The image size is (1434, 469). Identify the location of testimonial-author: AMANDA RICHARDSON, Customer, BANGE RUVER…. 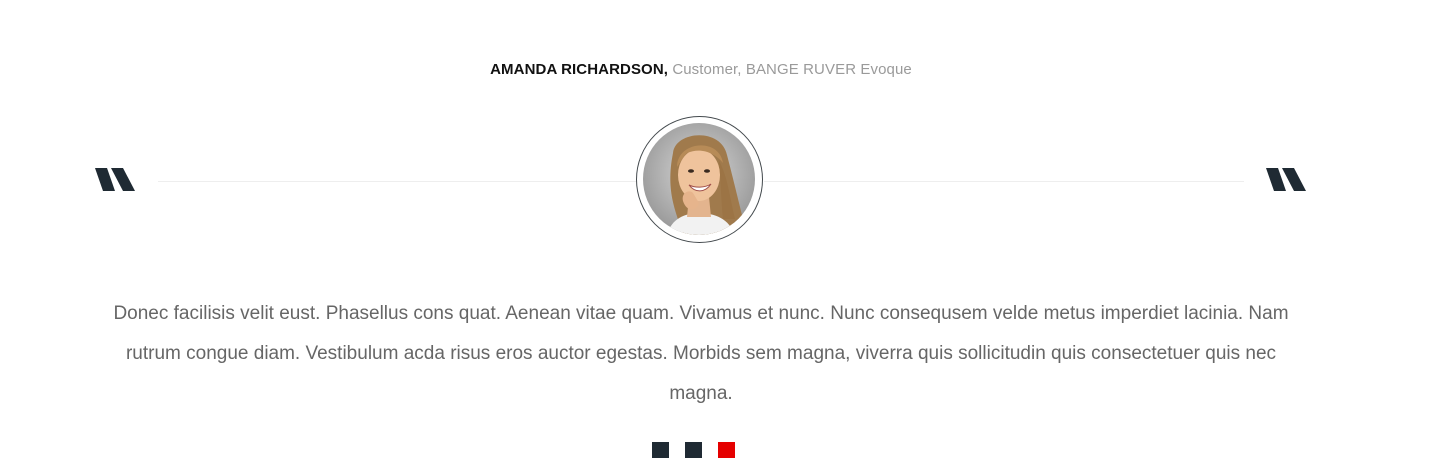
(701, 70).